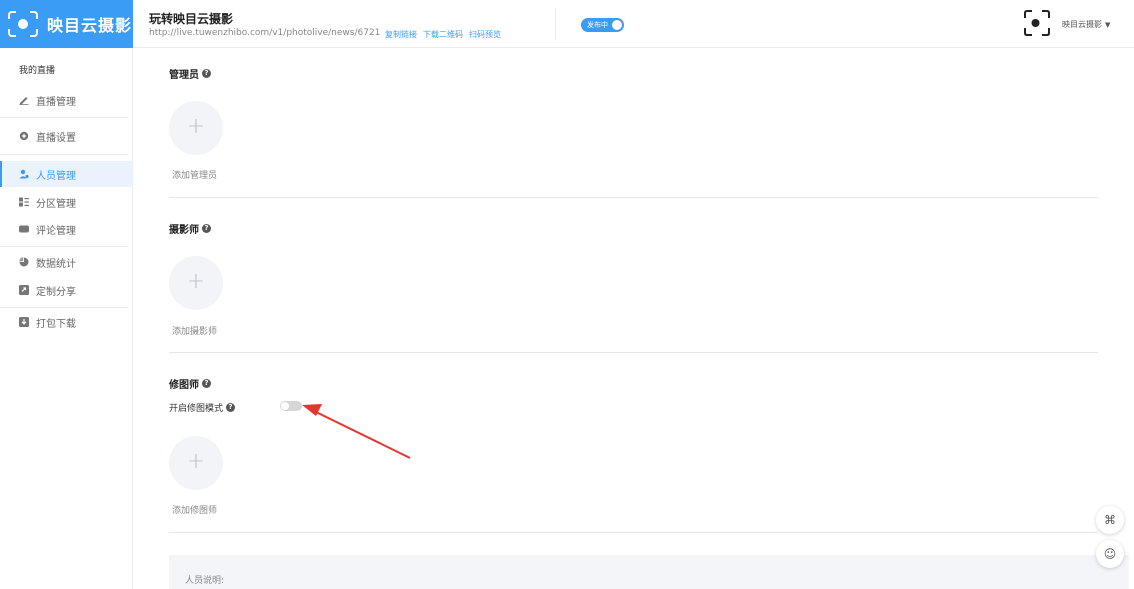 Image resolution: width=1134 pixels, height=589 pixels. Describe the element at coordinates (195, 332) in the screenshot. I see `add-photographer-label: 添加摄影师` at that location.